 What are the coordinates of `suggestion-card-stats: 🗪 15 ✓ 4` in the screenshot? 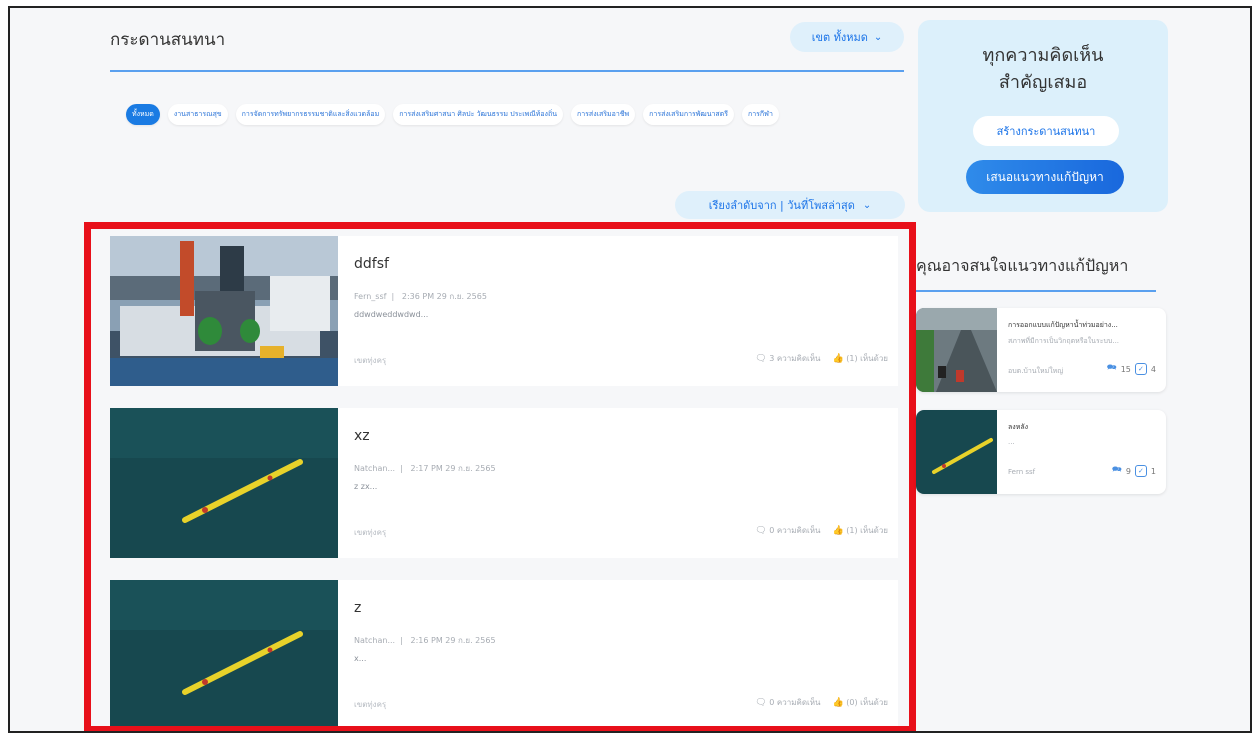 It's located at (1131, 369).